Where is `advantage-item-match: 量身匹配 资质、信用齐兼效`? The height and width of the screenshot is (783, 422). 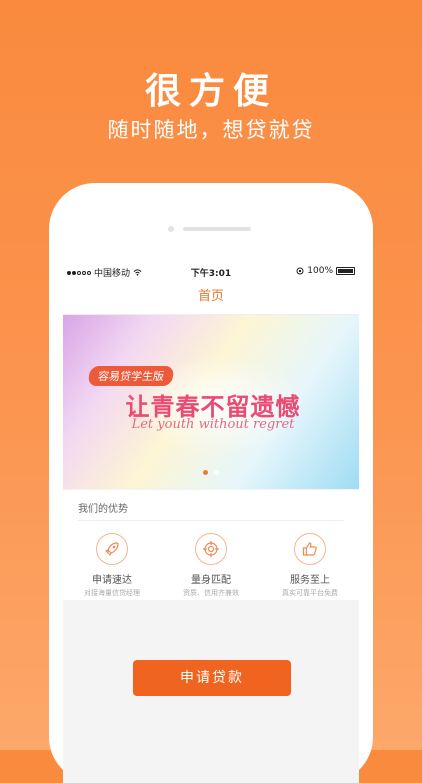 advantage-item-match: 量身匹配 资质、信用齐兼效 is located at coordinates (211, 565).